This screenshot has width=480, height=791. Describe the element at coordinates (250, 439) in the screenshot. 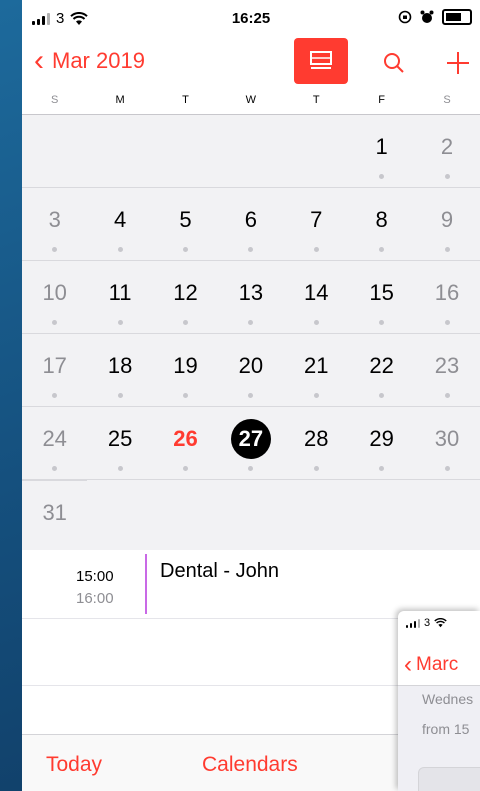

I see `day-number: 27` at that location.